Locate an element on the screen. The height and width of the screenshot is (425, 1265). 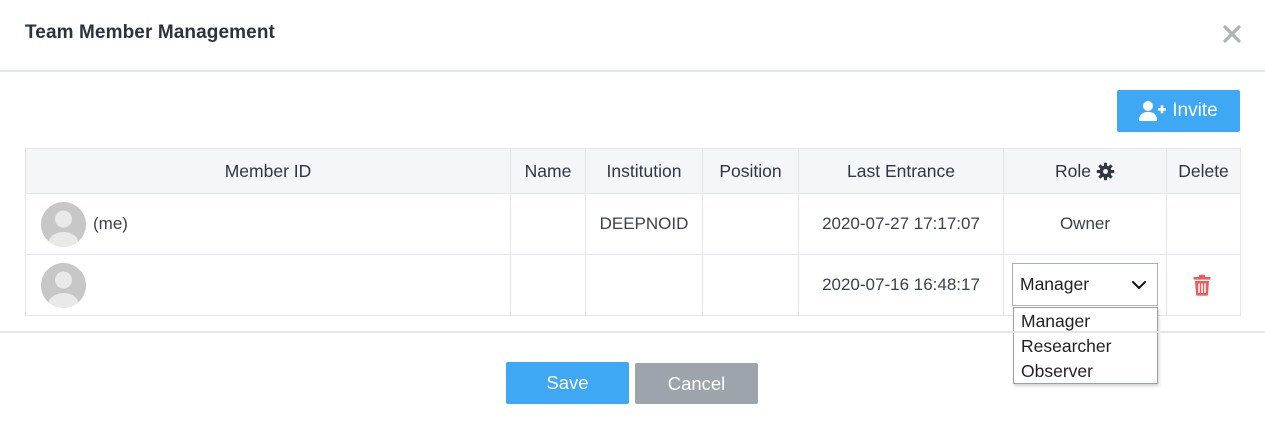
institution-cell: DEEPNOID is located at coordinates (644, 224).